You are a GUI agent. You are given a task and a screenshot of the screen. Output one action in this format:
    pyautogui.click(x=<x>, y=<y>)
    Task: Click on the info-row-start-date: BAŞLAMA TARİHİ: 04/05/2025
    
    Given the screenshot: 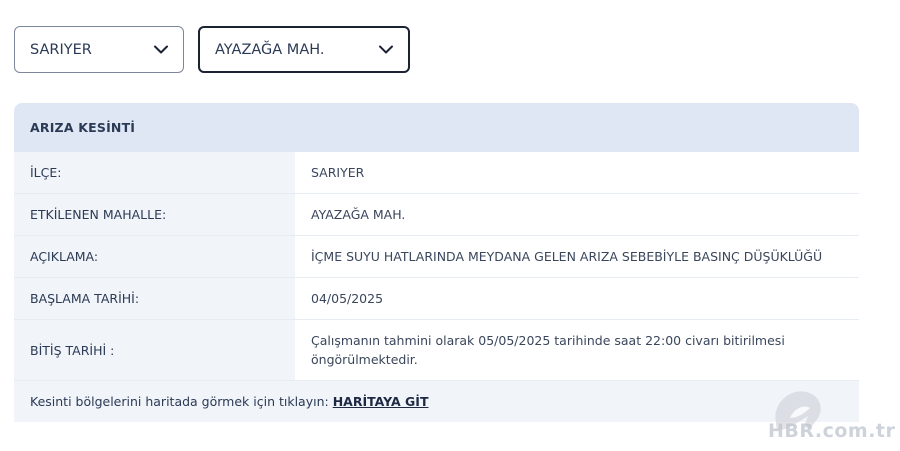 What is the action you would take?
    pyautogui.click(x=436, y=299)
    